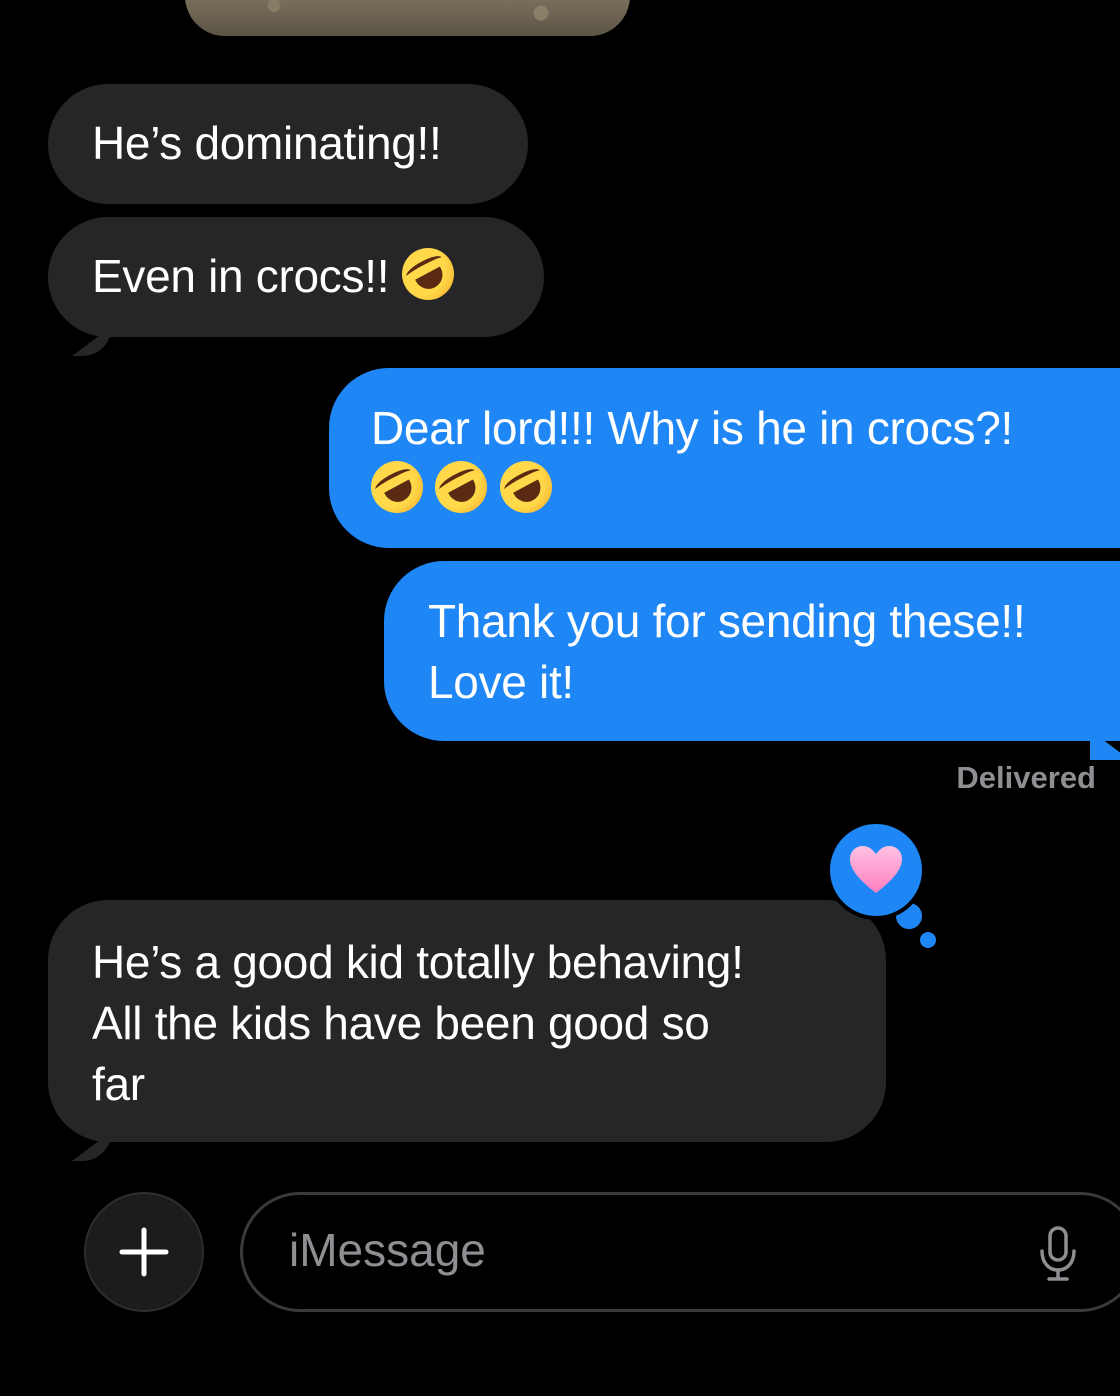 Image resolution: width=1120 pixels, height=1396 pixels. Describe the element at coordinates (680, 1252) in the screenshot. I see `message-input: iMessage` at that location.